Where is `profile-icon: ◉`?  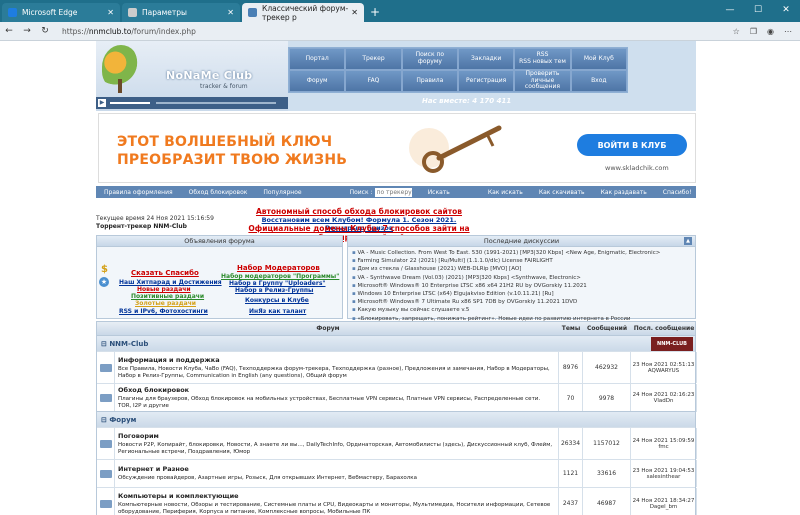 profile-icon: ◉ is located at coordinates (770, 31).